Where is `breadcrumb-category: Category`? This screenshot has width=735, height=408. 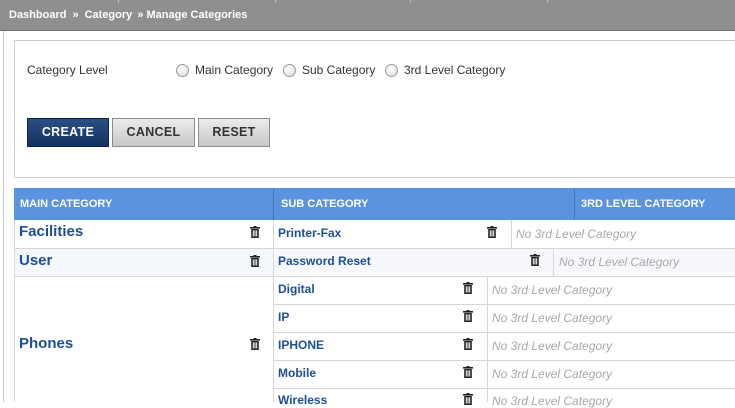 breadcrumb-category: Category is located at coordinates (109, 15).